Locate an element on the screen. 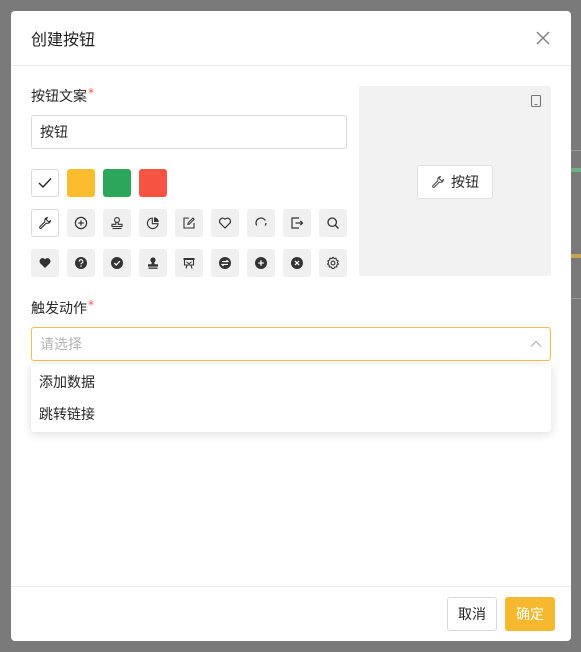 Image resolution: width=581 pixels, height=652 pixels. plus-circle-filled-icon is located at coordinates (261, 263).